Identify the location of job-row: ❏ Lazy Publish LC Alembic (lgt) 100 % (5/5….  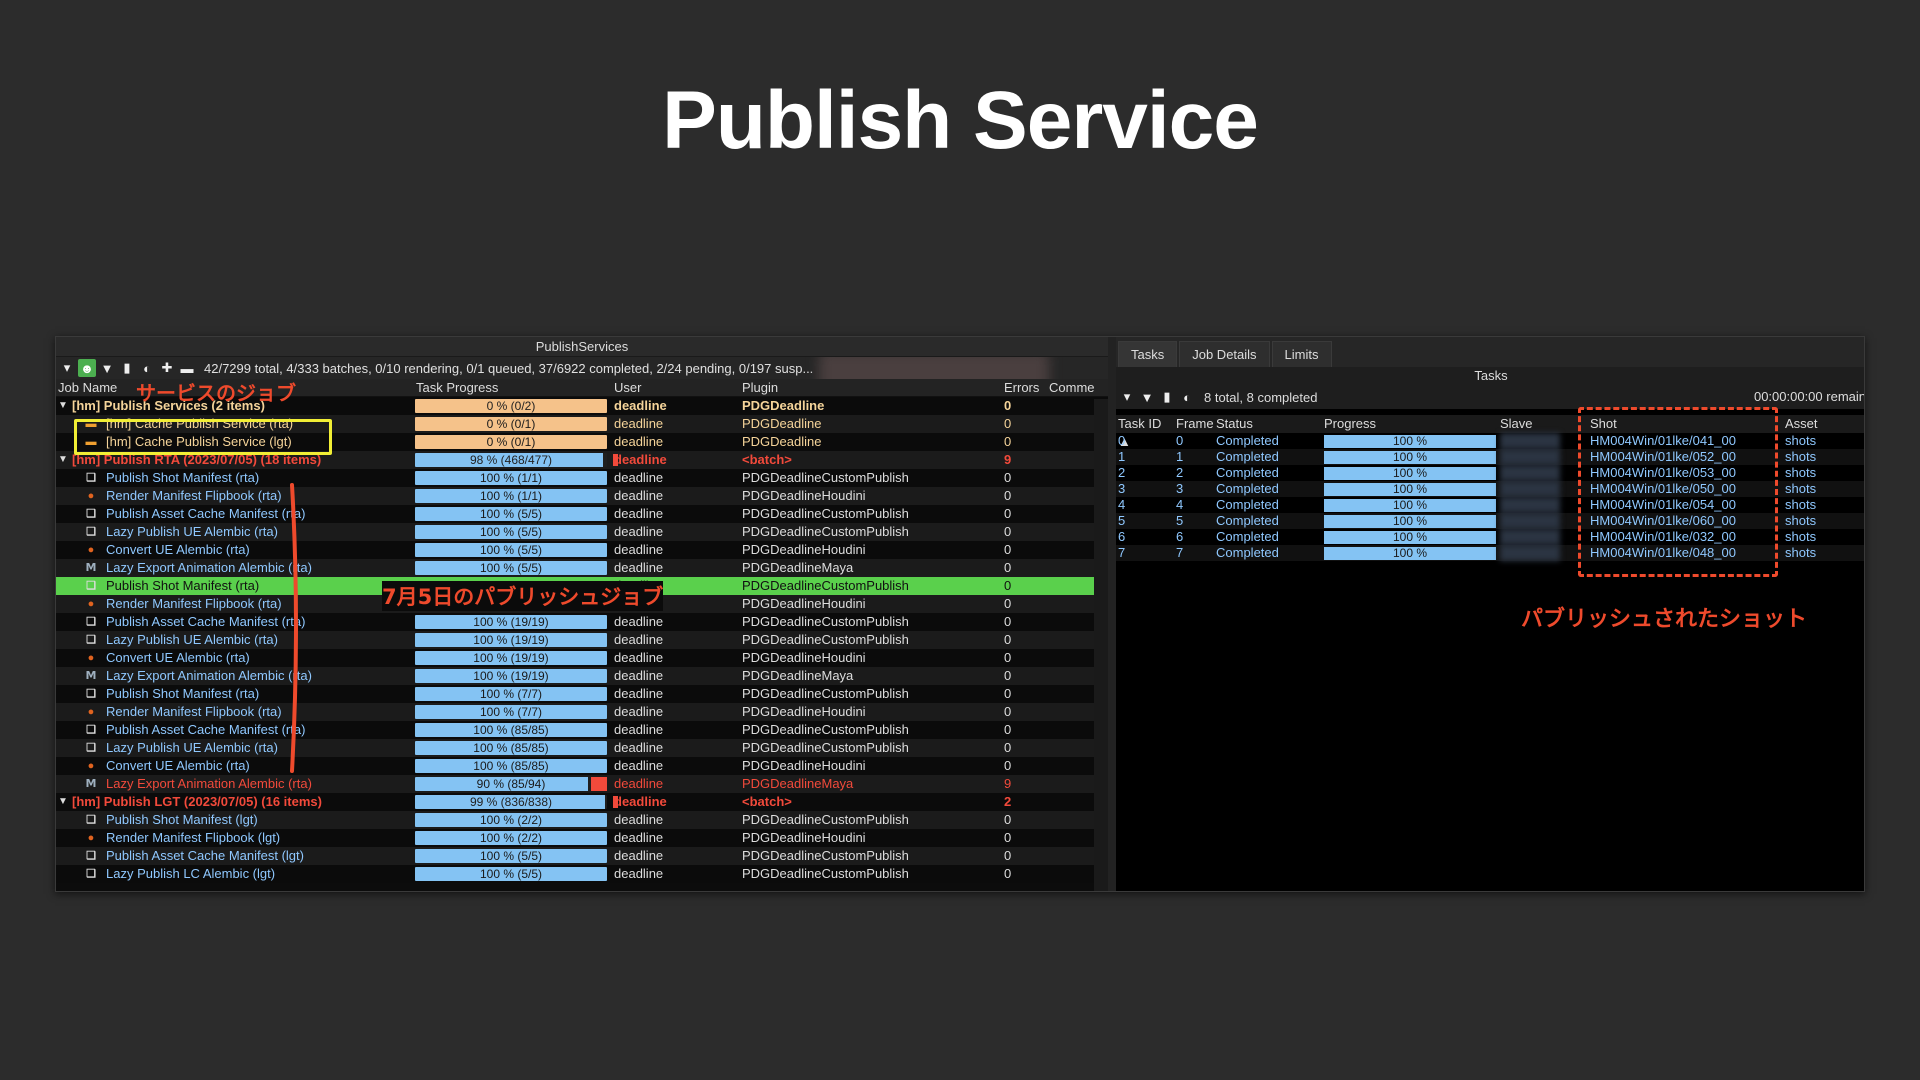
(582, 874).